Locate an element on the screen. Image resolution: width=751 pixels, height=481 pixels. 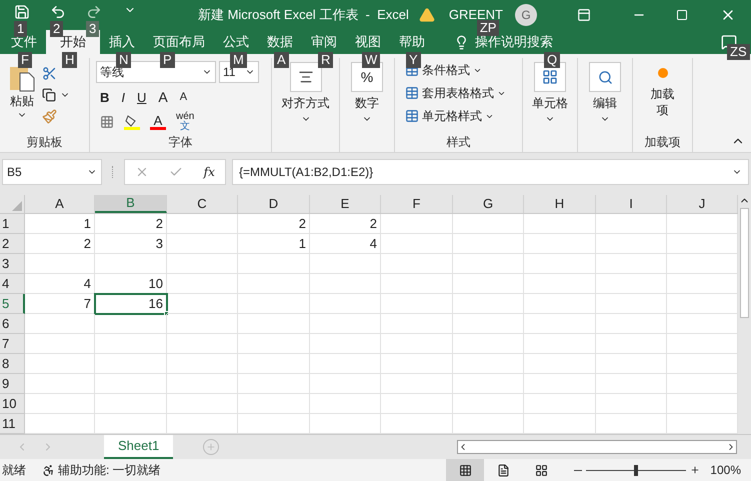
column-header: E is located at coordinates (345, 204).